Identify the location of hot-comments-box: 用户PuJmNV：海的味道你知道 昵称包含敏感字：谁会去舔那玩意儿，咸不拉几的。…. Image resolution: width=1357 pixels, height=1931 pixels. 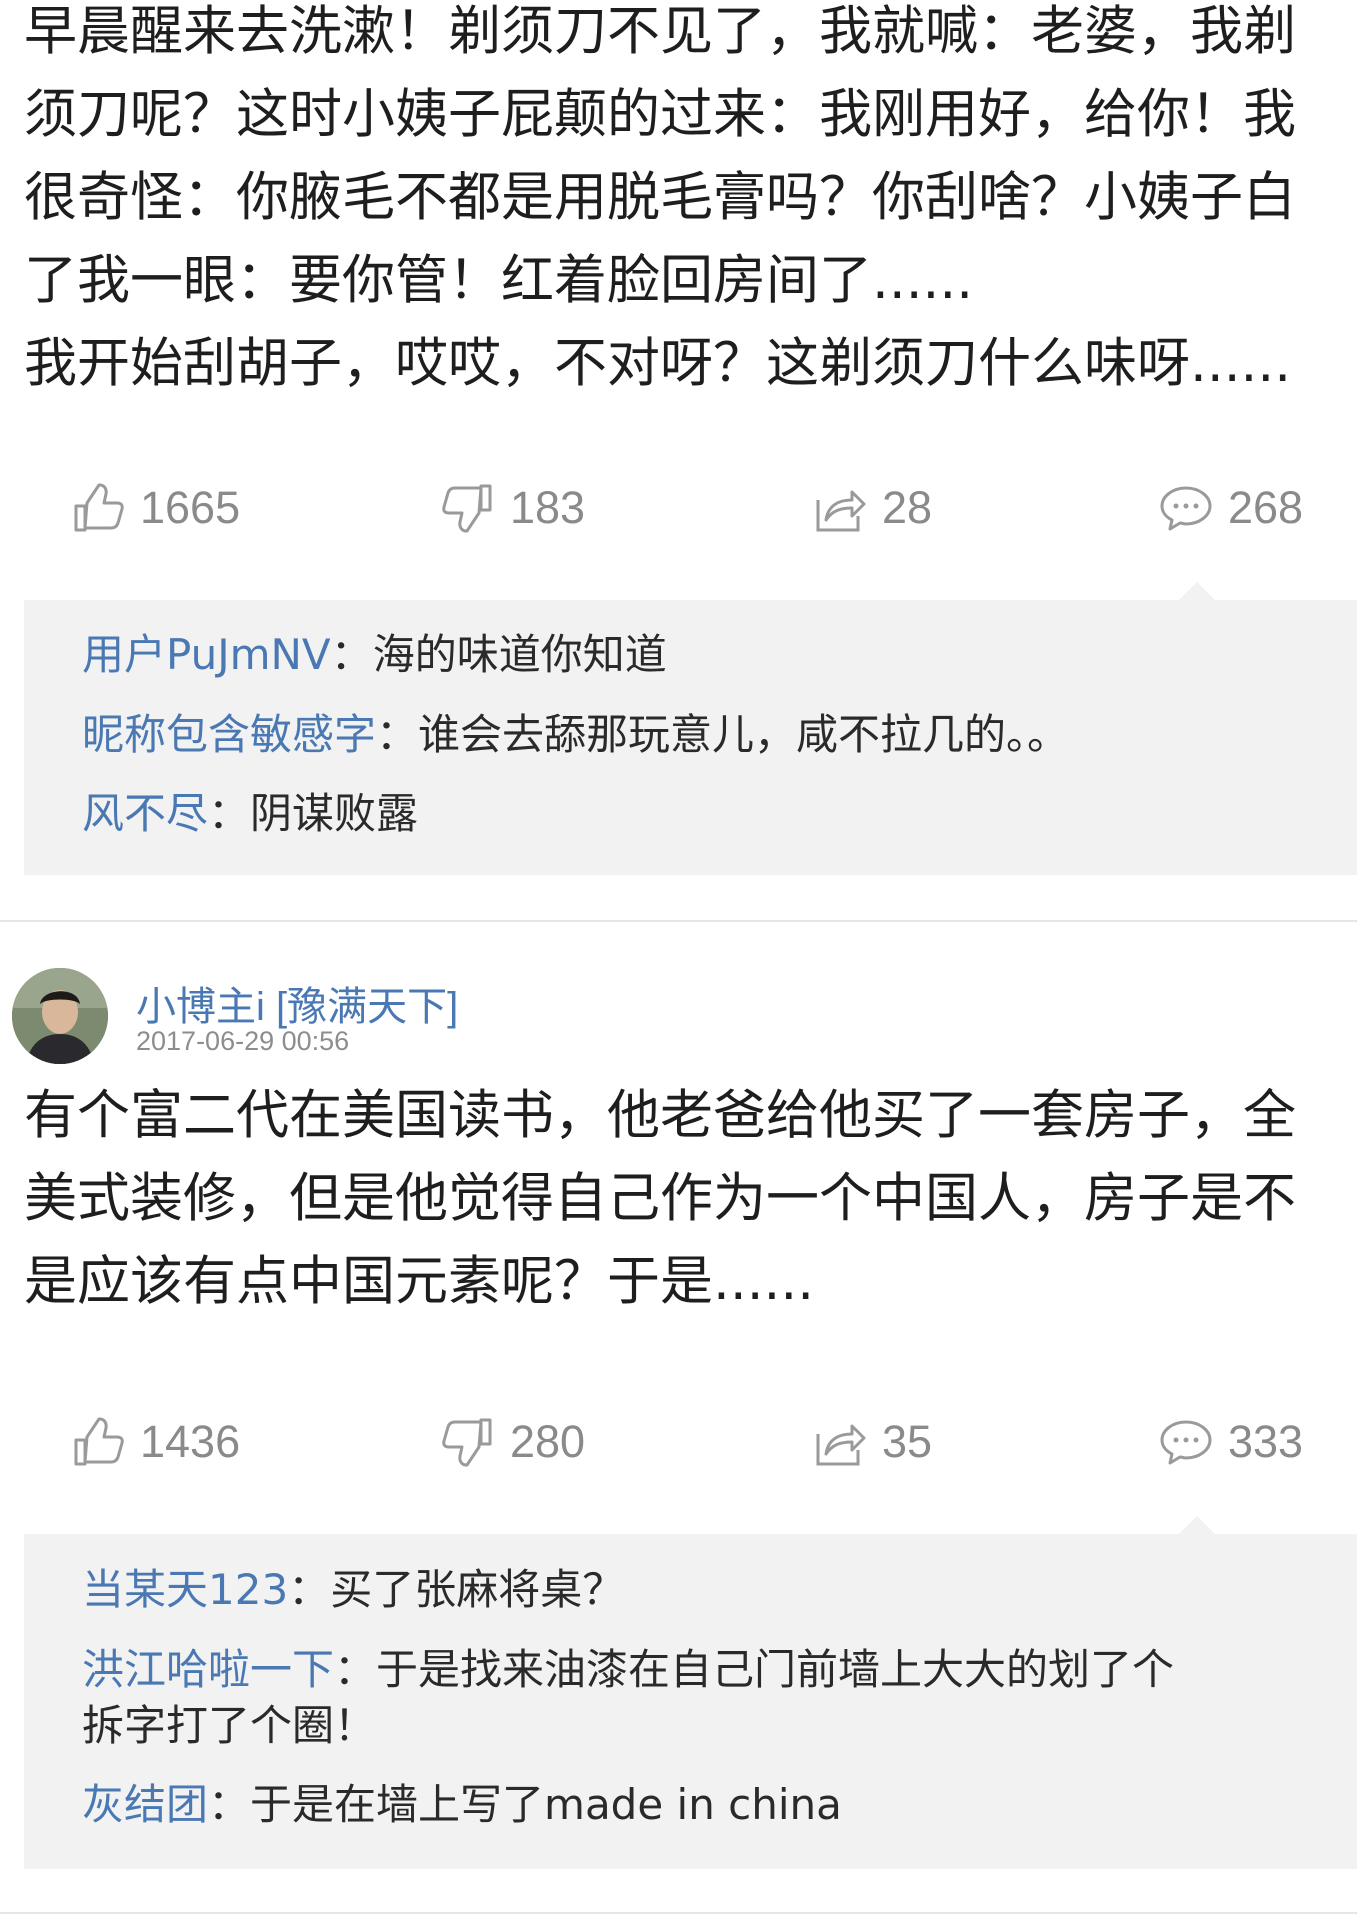
(690, 728).